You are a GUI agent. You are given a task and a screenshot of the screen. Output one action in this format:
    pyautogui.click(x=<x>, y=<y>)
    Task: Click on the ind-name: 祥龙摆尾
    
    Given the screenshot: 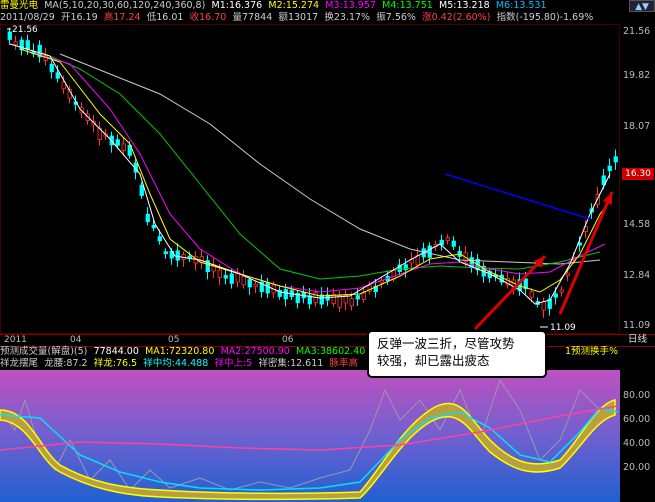 What is the action you would take?
    pyautogui.click(x=19, y=363)
    